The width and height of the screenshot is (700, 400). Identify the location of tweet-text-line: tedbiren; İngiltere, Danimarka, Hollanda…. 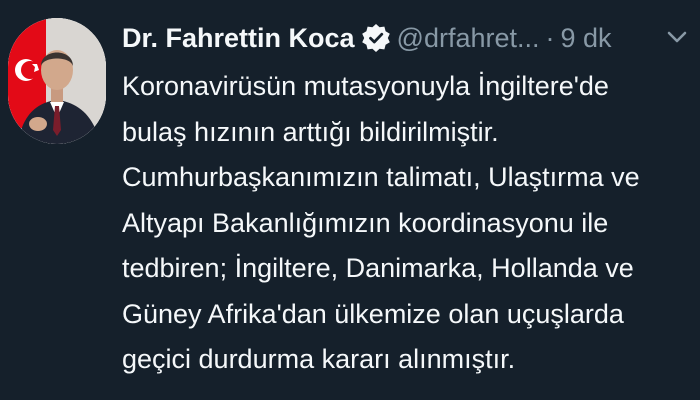
(378, 268).